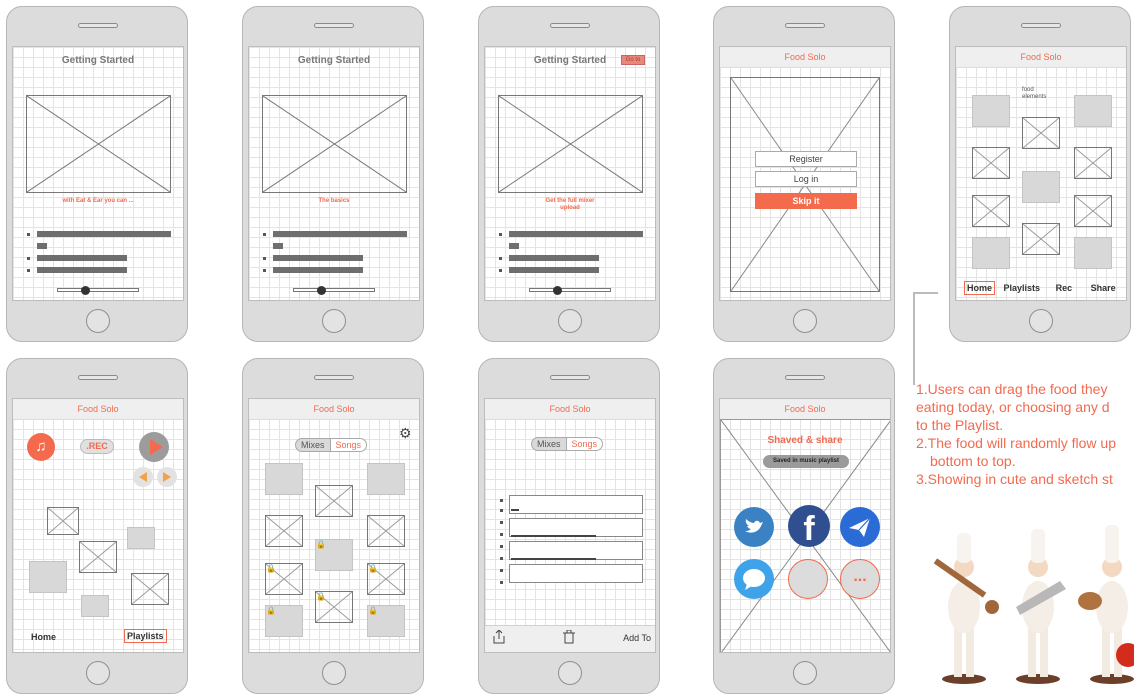 This screenshot has height=696, width=1134. I want to click on register-button: Register, so click(806, 159).